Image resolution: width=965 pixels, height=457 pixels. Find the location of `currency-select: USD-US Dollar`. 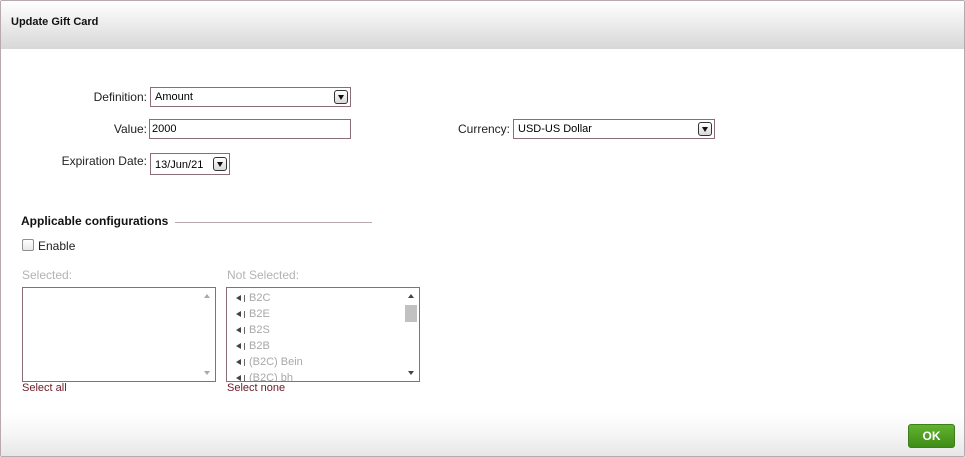

currency-select: USD-US Dollar is located at coordinates (614, 129).